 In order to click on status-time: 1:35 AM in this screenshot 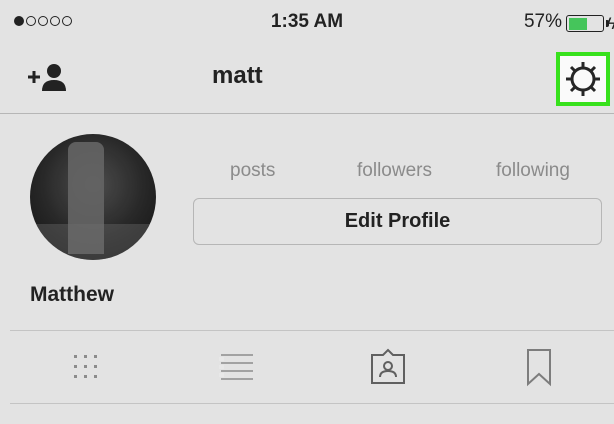, I will do `click(307, 21)`.